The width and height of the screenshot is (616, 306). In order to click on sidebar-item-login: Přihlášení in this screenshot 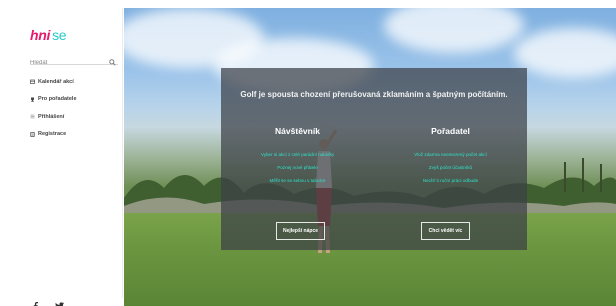, I will do `click(53, 116)`.